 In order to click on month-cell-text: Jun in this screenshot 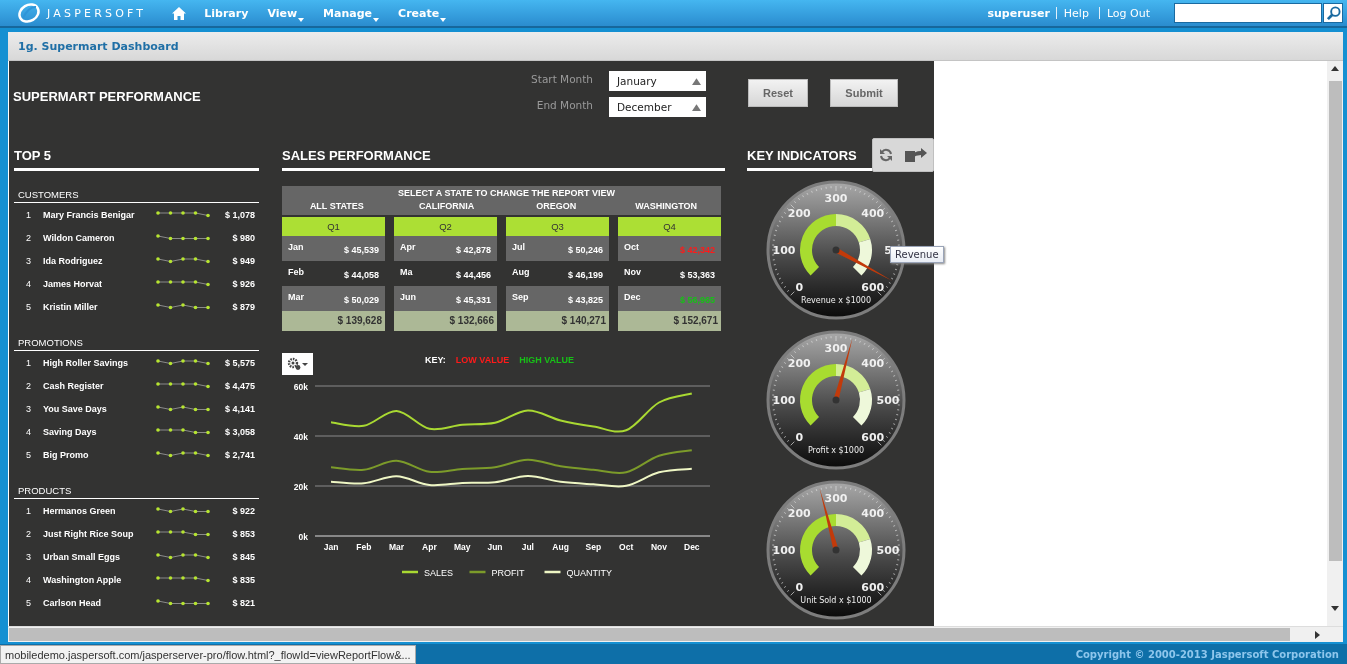, I will do `click(408, 296)`.